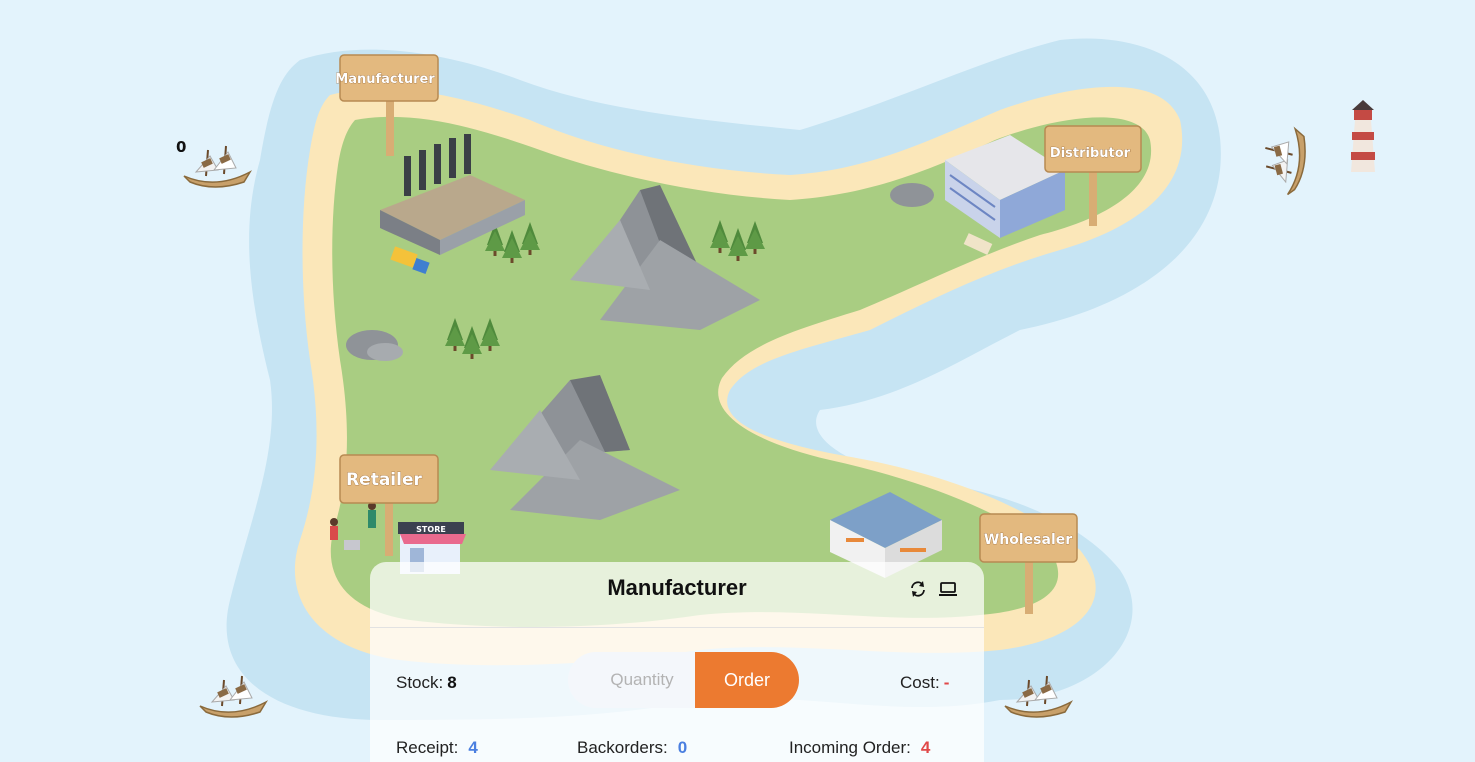 Image resolution: width=1475 pixels, height=762 pixels. What do you see at coordinates (181, 147) in the screenshot?
I see `ship-counter: 0` at bounding box center [181, 147].